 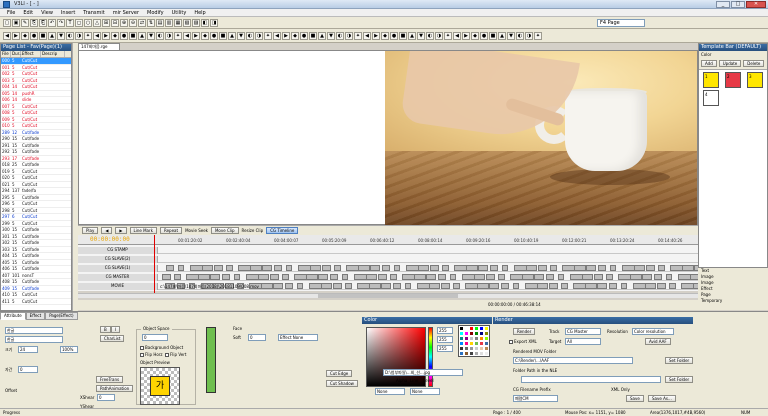 What do you see at coordinates (106, 23) in the screenshot?
I see `toolbar-tool-icon: ⊞` at bounding box center [106, 23].